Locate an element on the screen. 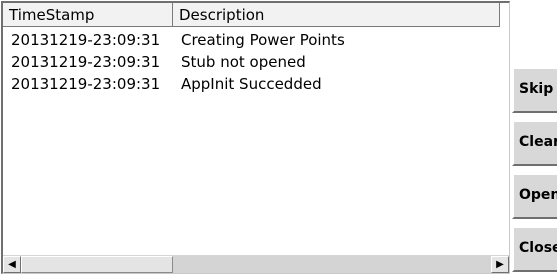 The image size is (557, 275). table-row: 20131219-23:09:31 Stub not opened is located at coordinates (256, 62).